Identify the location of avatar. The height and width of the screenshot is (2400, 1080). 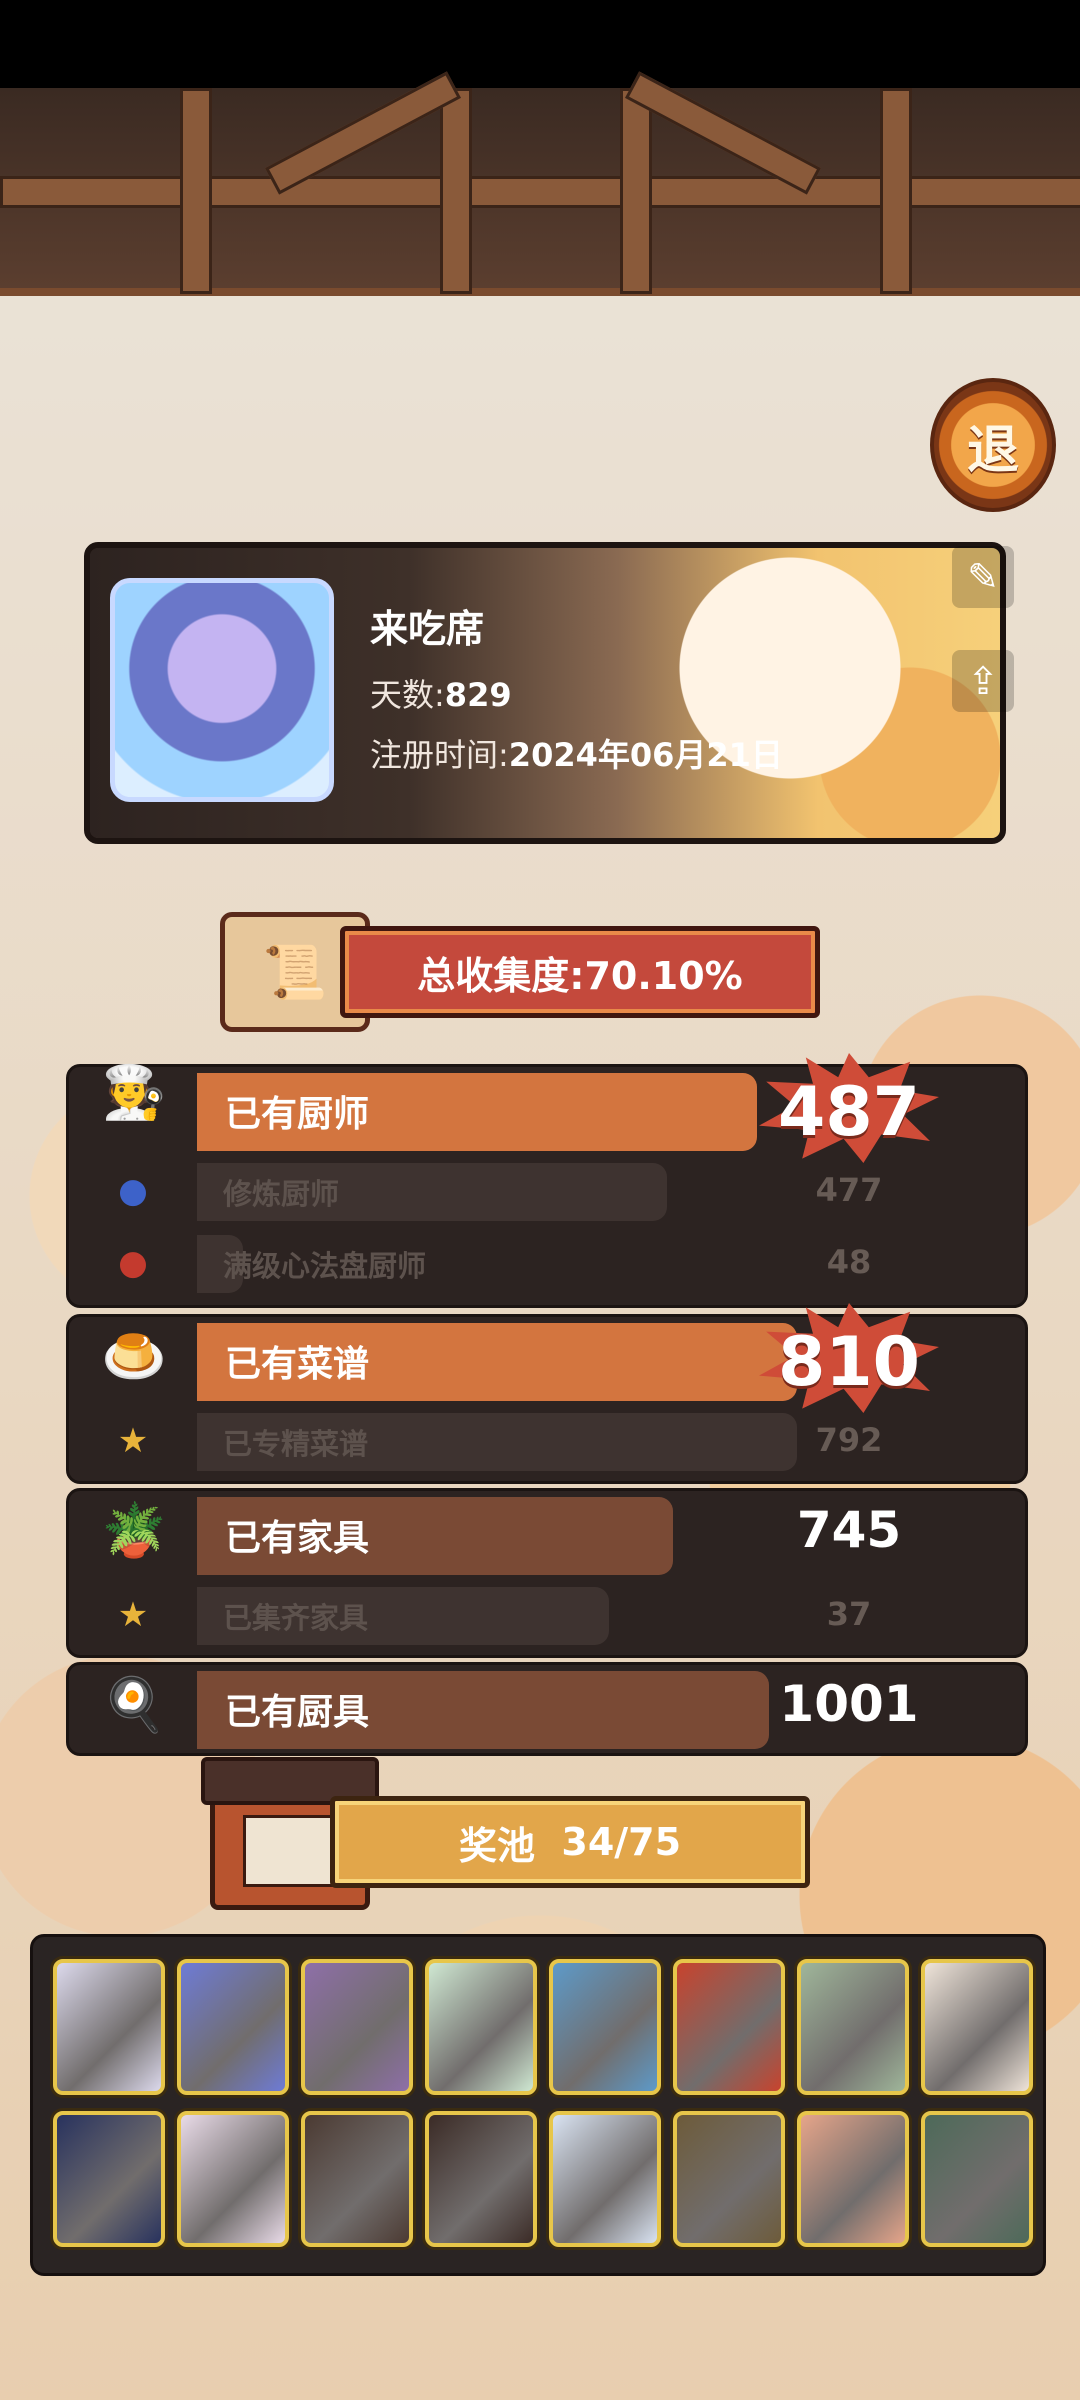
(222, 690).